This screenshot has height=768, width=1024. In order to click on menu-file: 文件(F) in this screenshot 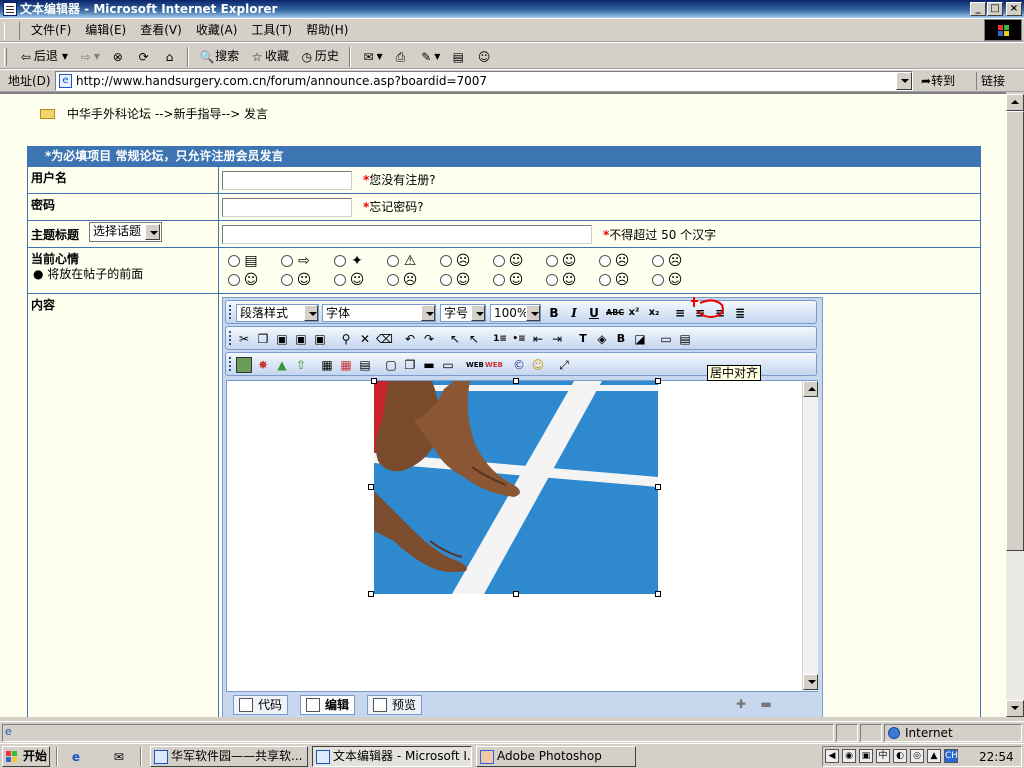, I will do `click(51, 30)`.